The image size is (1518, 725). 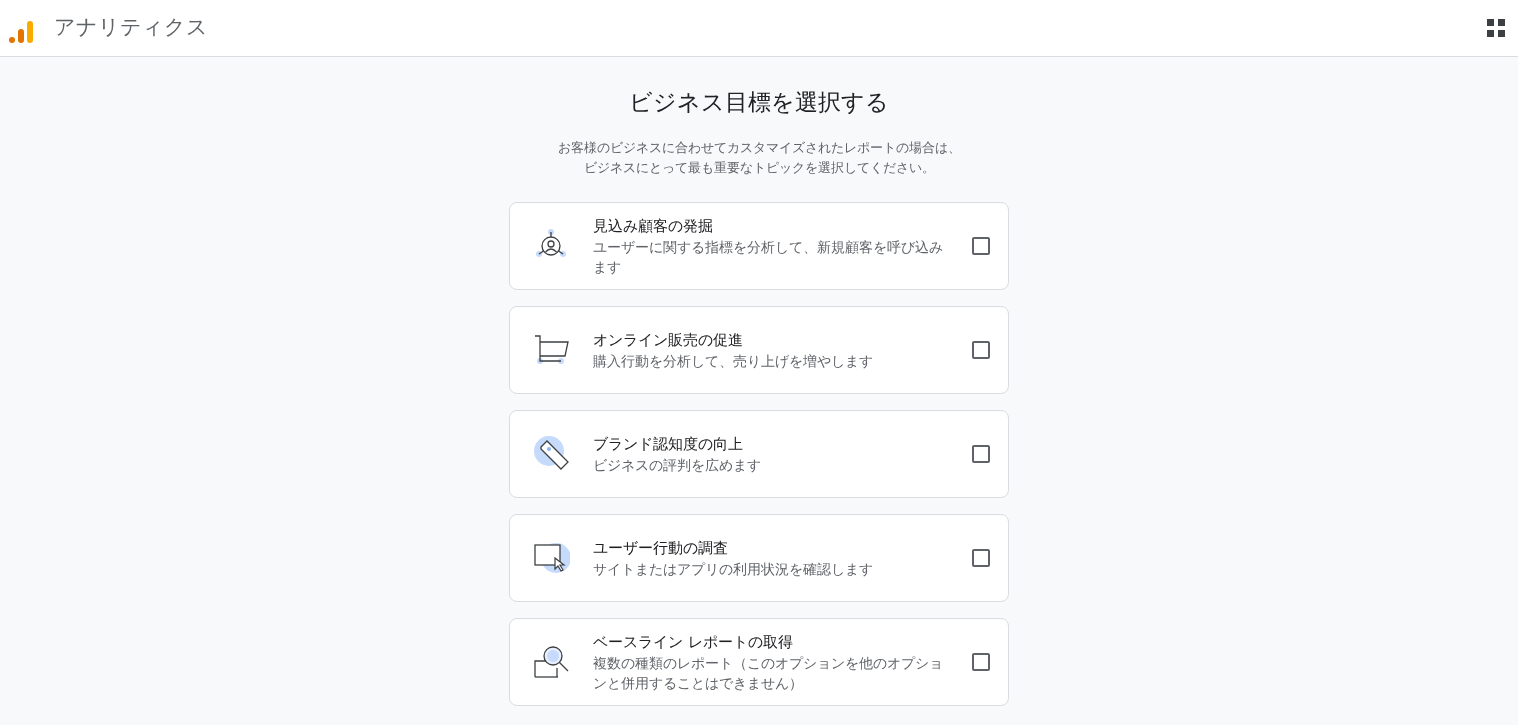 I want to click on objective-description: ユーザーに関する指標を分析して、新規顧客を呼び込みます, so click(x=768, y=257).